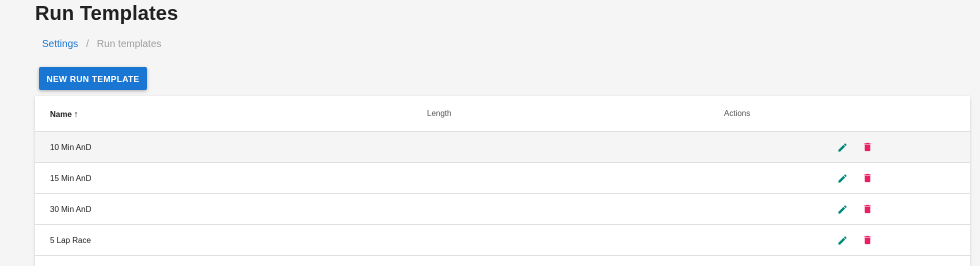  What do you see at coordinates (231, 147) in the screenshot?
I see `cell-name: 10 Min AnD` at bounding box center [231, 147].